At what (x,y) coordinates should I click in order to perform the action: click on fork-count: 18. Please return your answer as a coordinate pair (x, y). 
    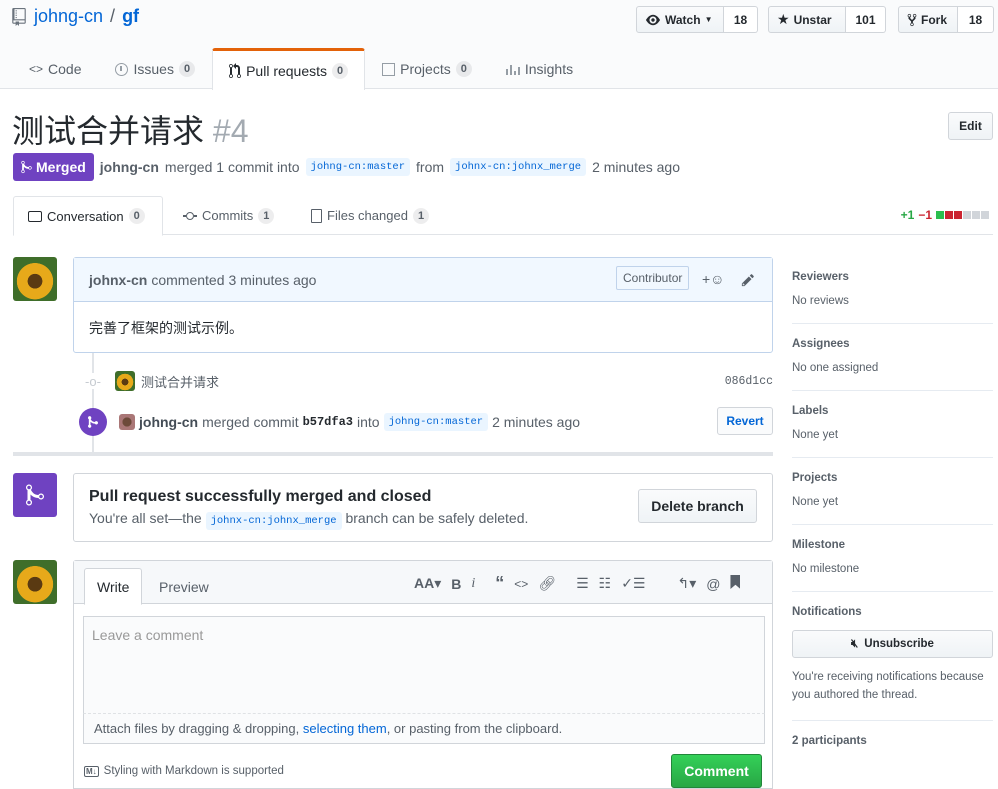
    Looking at the image, I should click on (976, 19).